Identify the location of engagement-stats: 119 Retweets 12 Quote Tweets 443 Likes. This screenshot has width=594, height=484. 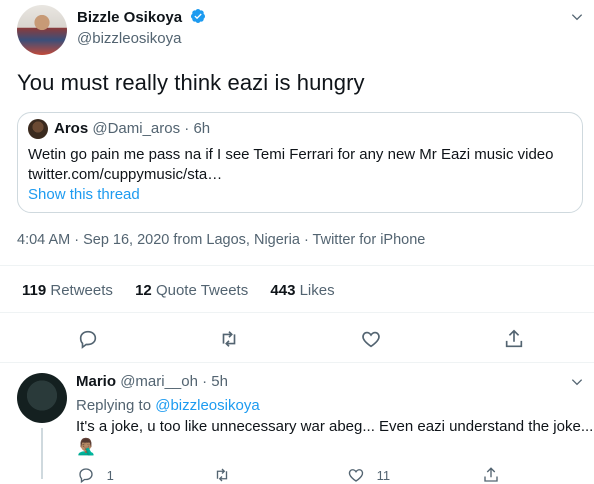
(187, 290).